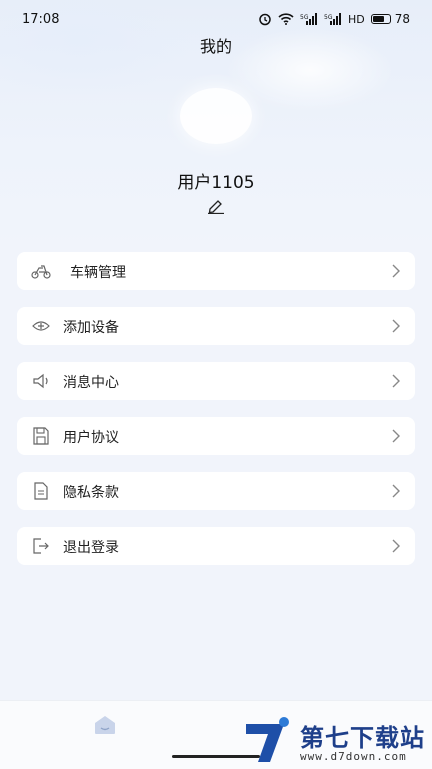  Describe the element at coordinates (216, 381) in the screenshot. I see `menu-item-message-center: 消息中心` at that location.